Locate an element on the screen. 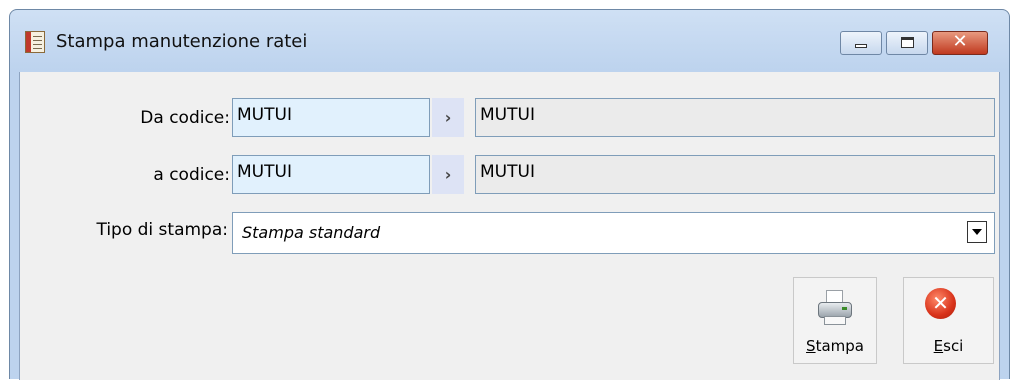 This screenshot has width=1022, height=380. tipo-stampa-value: Stampa standard is located at coordinates (311, 232).